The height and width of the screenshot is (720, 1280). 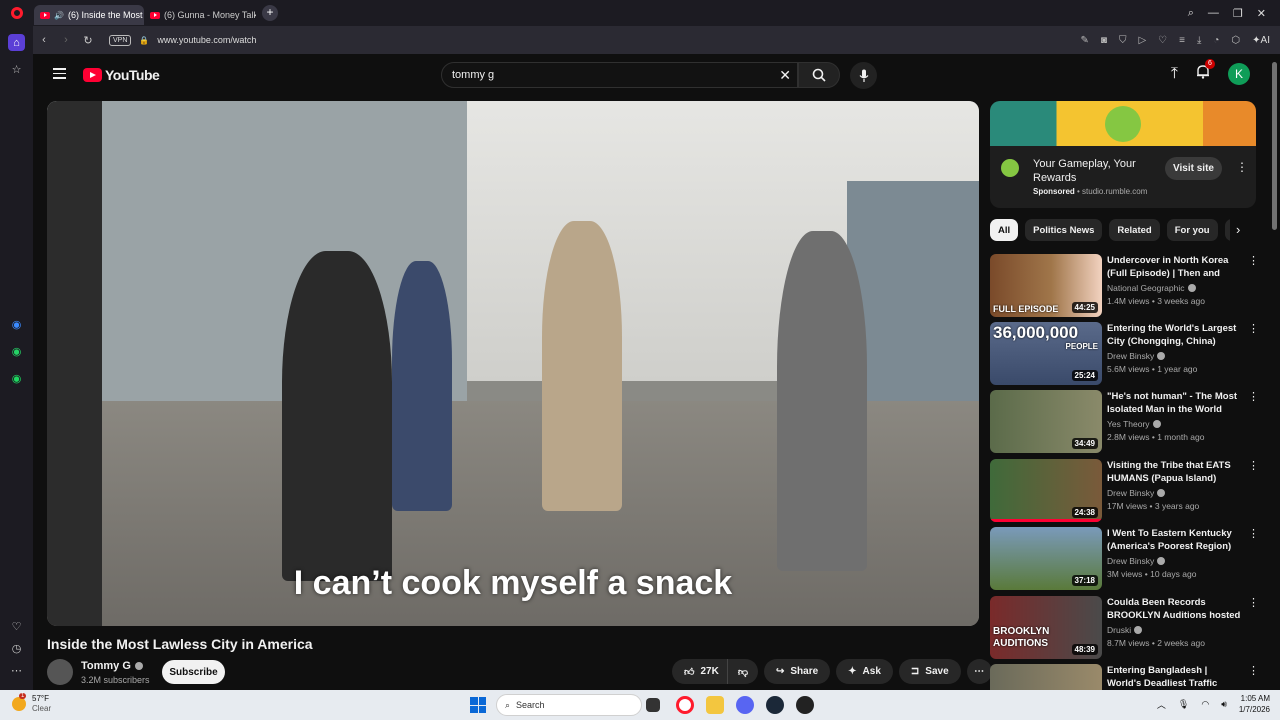 What do you see at coordinates (59, 15) in the screenshot?
I see `speaker-icon: 🔊` at bounding box center [59, 15].